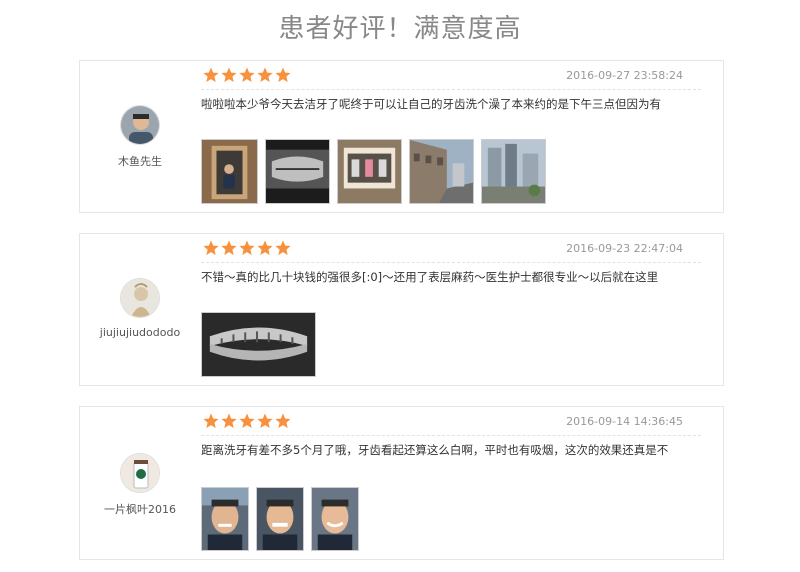  What do you see at coordinates (140, 332) in the screenshot?
I see `username: jiujiujiudododo` at bounding box center [140, 332].